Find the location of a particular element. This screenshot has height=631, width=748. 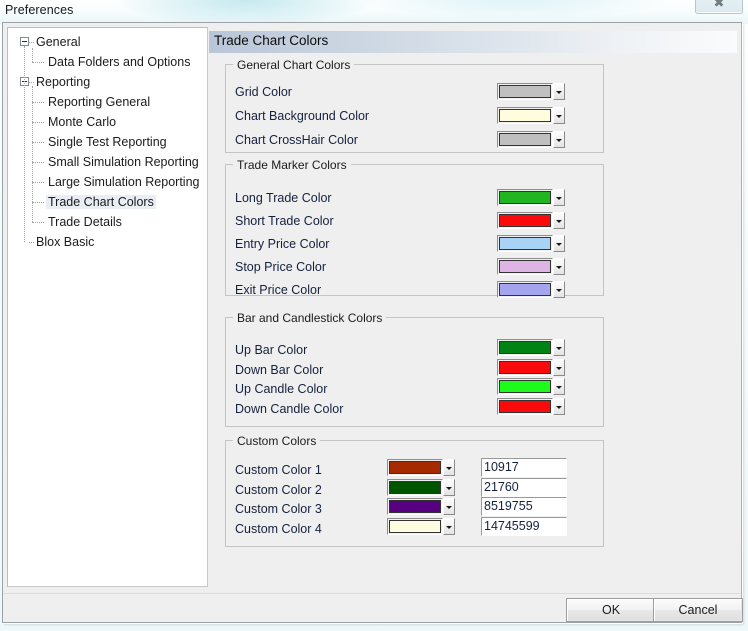

tree-item-trade-details: Trade Details is located at coordinates (85, 222).